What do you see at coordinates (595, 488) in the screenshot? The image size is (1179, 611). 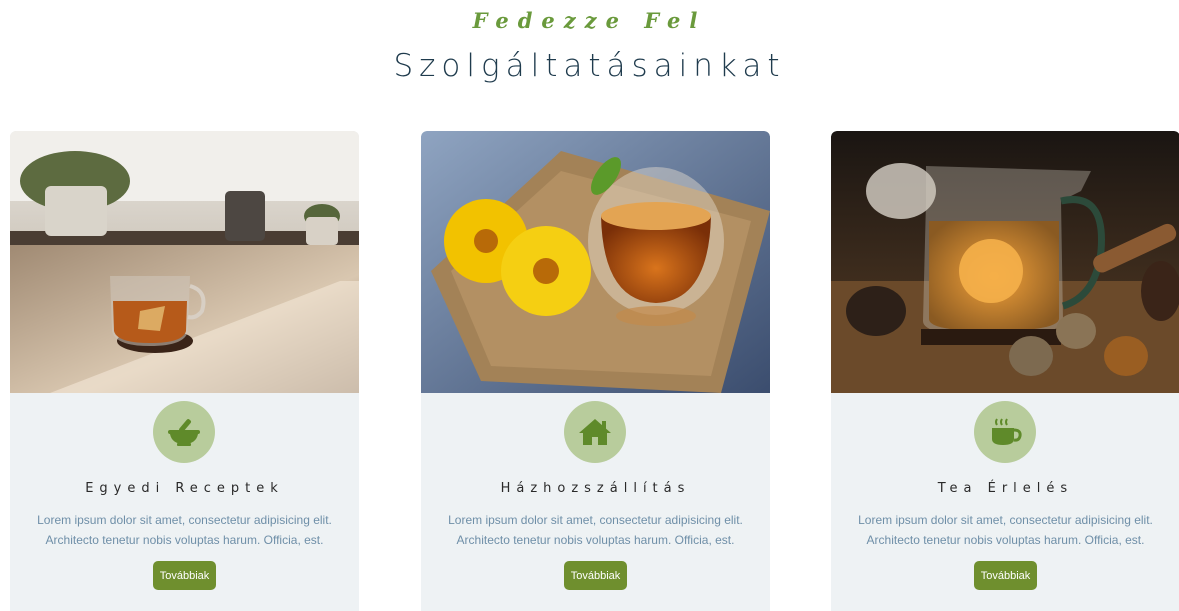 I see `card-title: Házhozszállítás` at bounding box center [595, 488].